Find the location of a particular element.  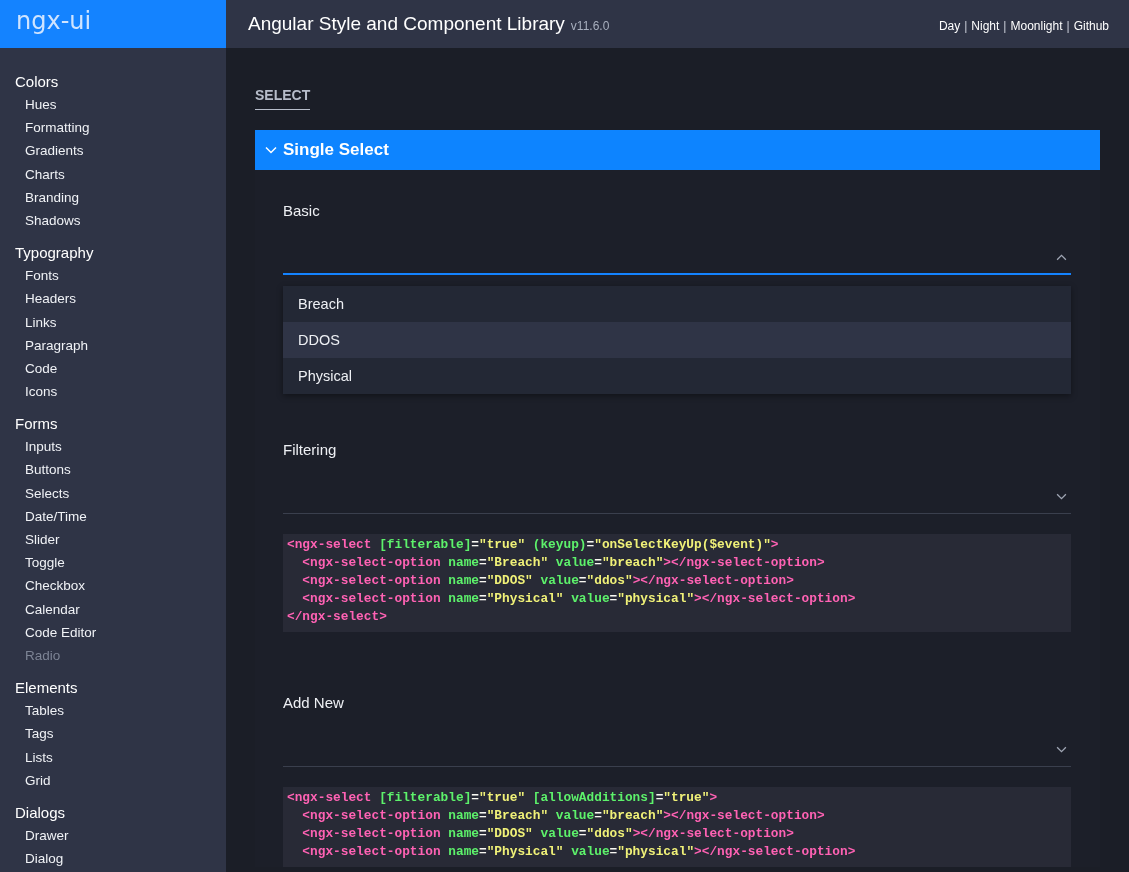

nav-item: Links is located at coordinates (120, 322).